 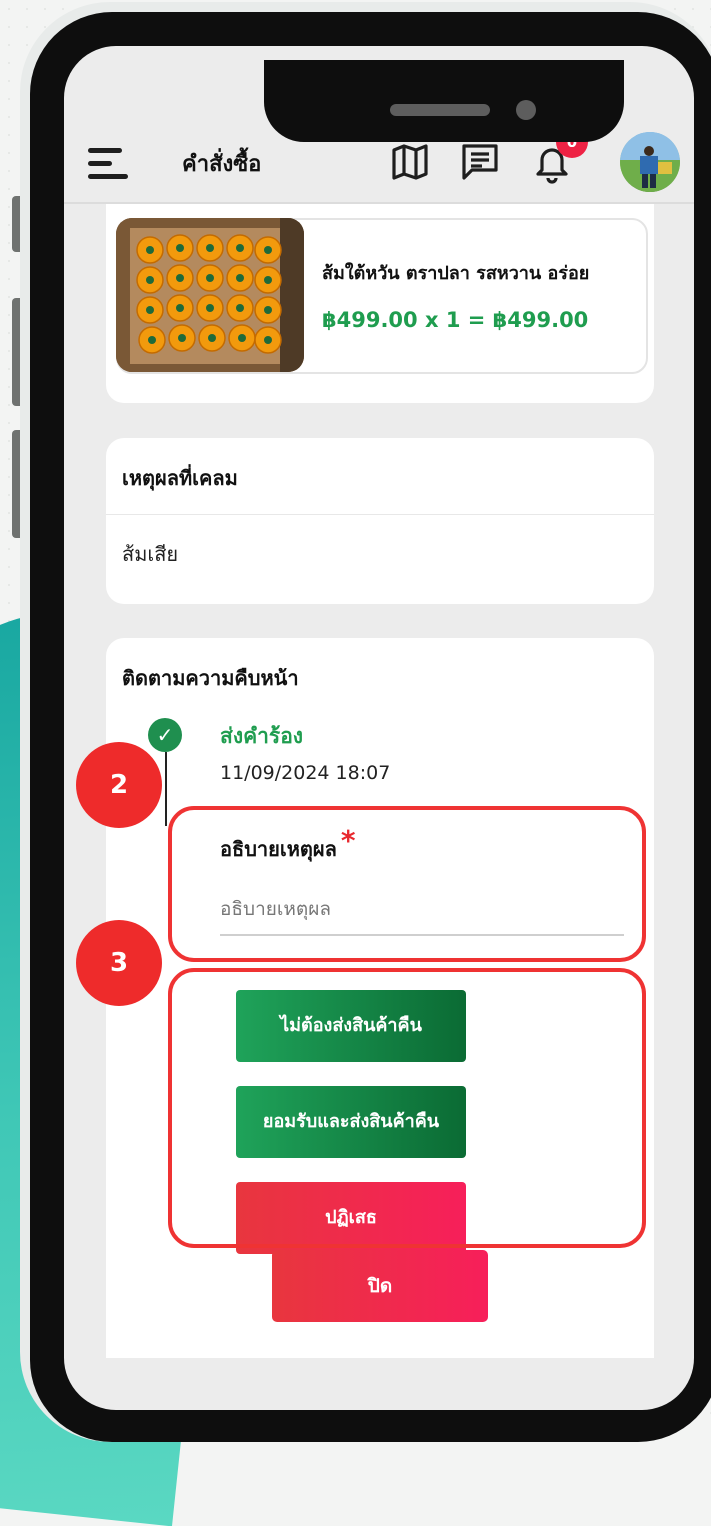 I want to click on check-icon: ✓, so click(x=165, y=735).